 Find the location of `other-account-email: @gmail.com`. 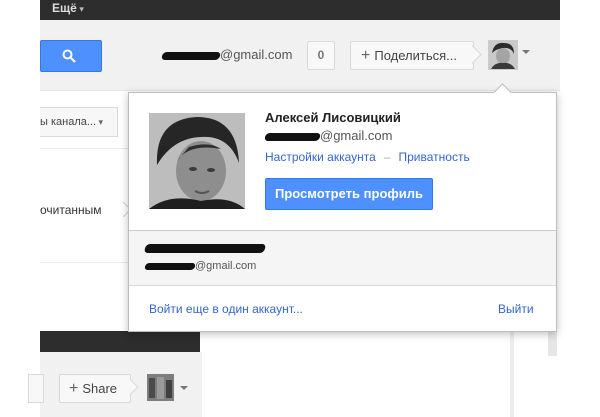

other-account-email: @gmail.com is located at coordinates (200, 266).